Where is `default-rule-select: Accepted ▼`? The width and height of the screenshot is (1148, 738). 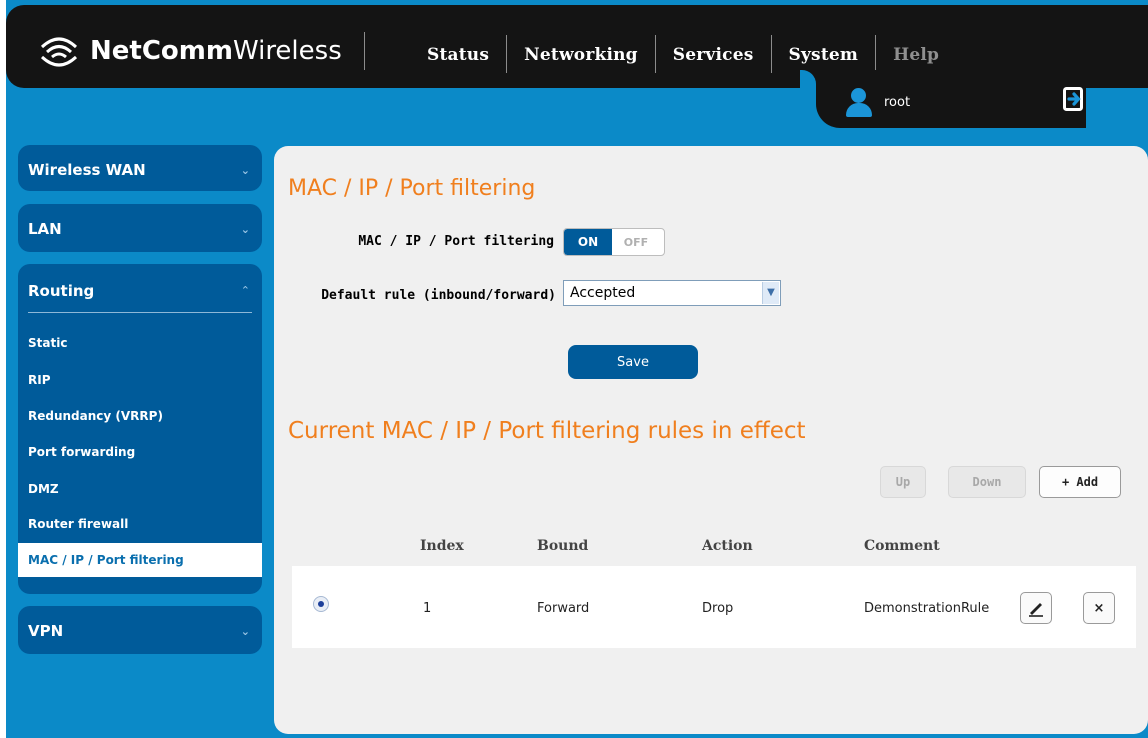 default-rule-select: Accepted ▼ is located at coordinates (672, 293).